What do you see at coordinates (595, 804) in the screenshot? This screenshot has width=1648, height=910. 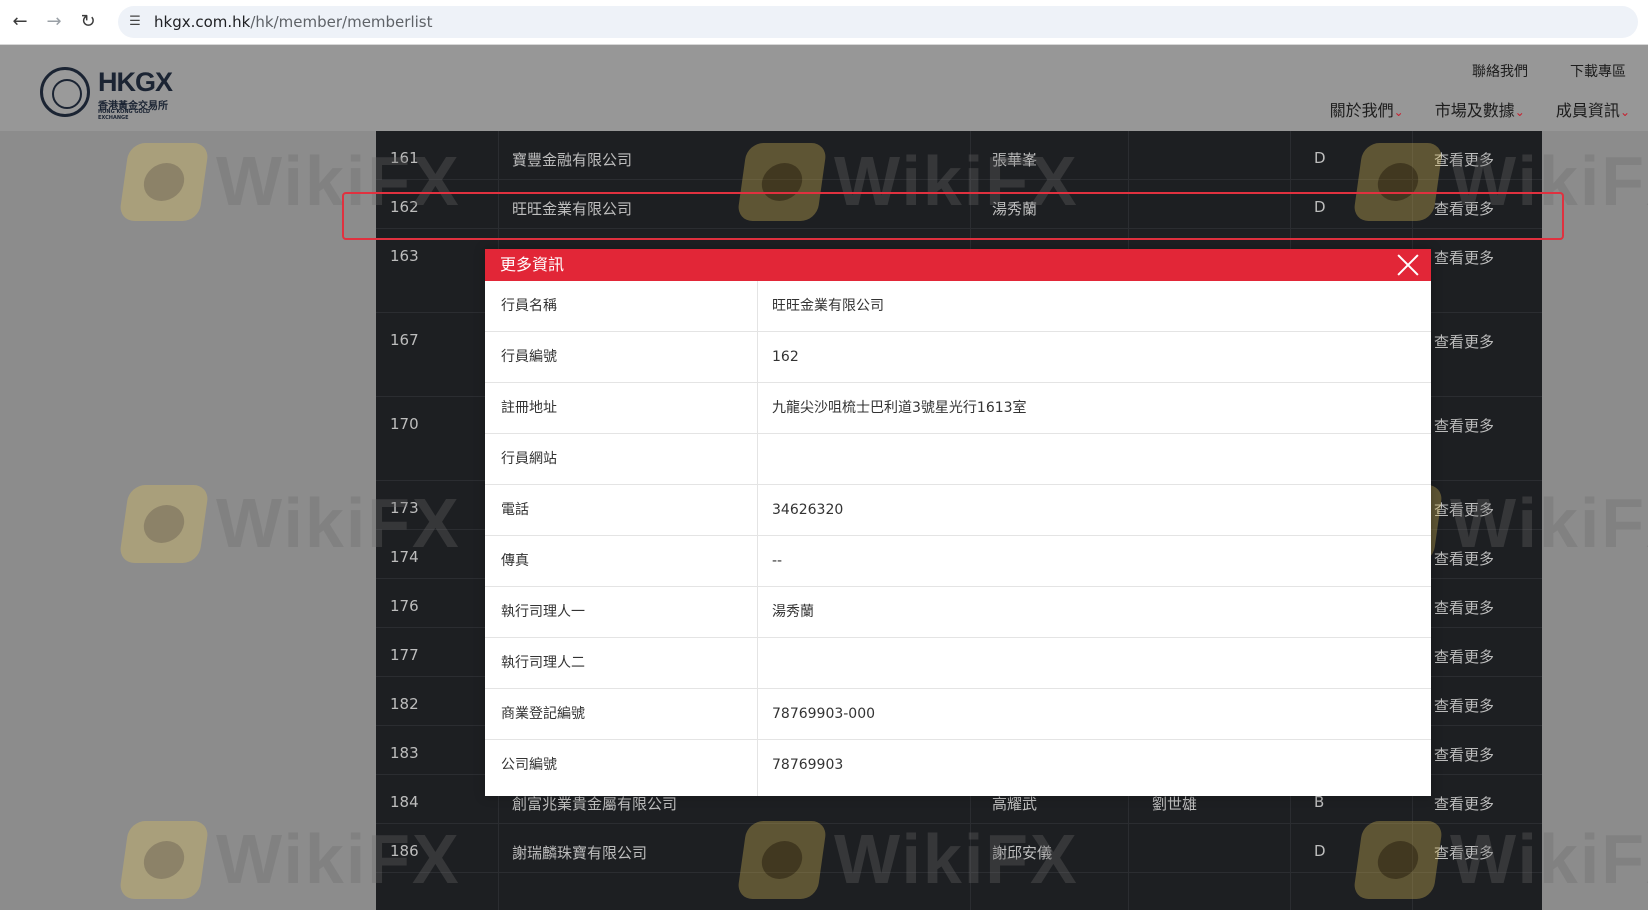 I see `member-name: 創富兆業貴金屬有限公司` at bounding box center [595, 804].